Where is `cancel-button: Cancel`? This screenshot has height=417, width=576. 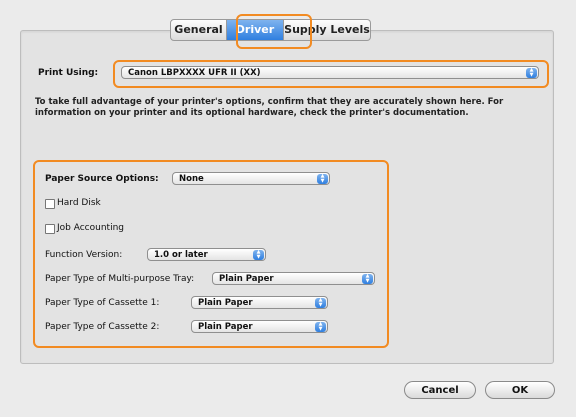
cancel-button: Cancel is located at coordinates (440, 390).